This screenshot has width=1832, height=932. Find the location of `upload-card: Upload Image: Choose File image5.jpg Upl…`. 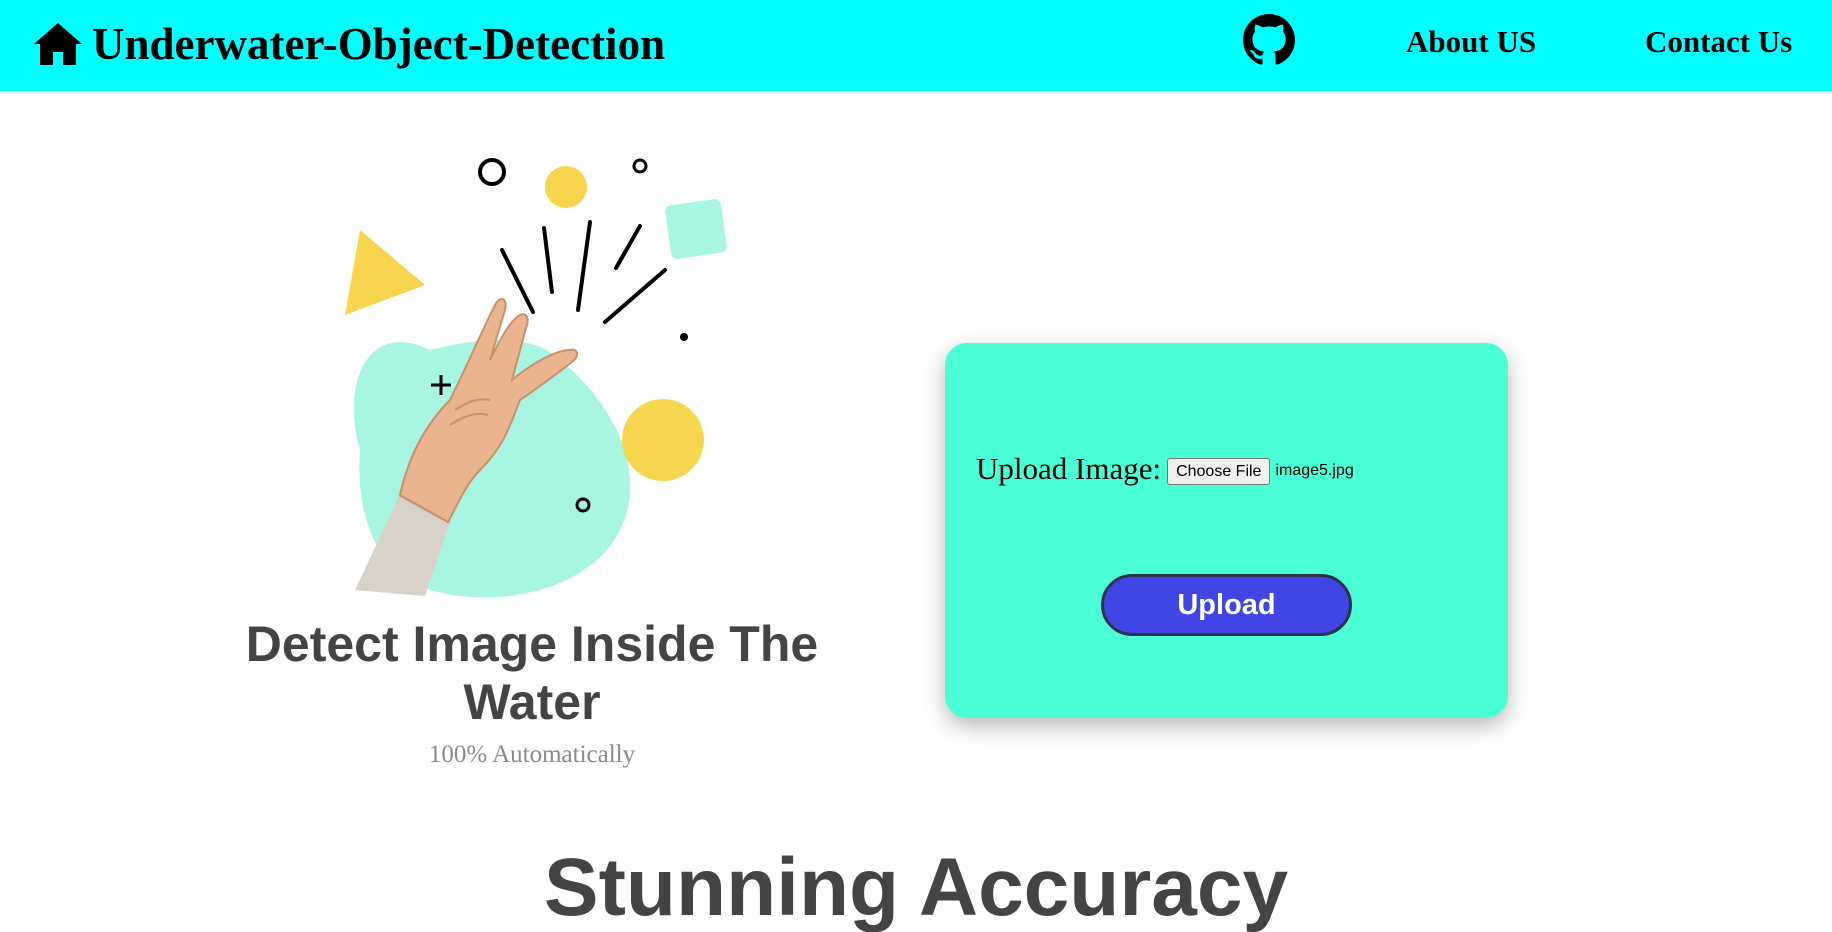

upload-card: Upload Image: Choose File image5.jpg Upl… is located at coordinates (1226, 530).